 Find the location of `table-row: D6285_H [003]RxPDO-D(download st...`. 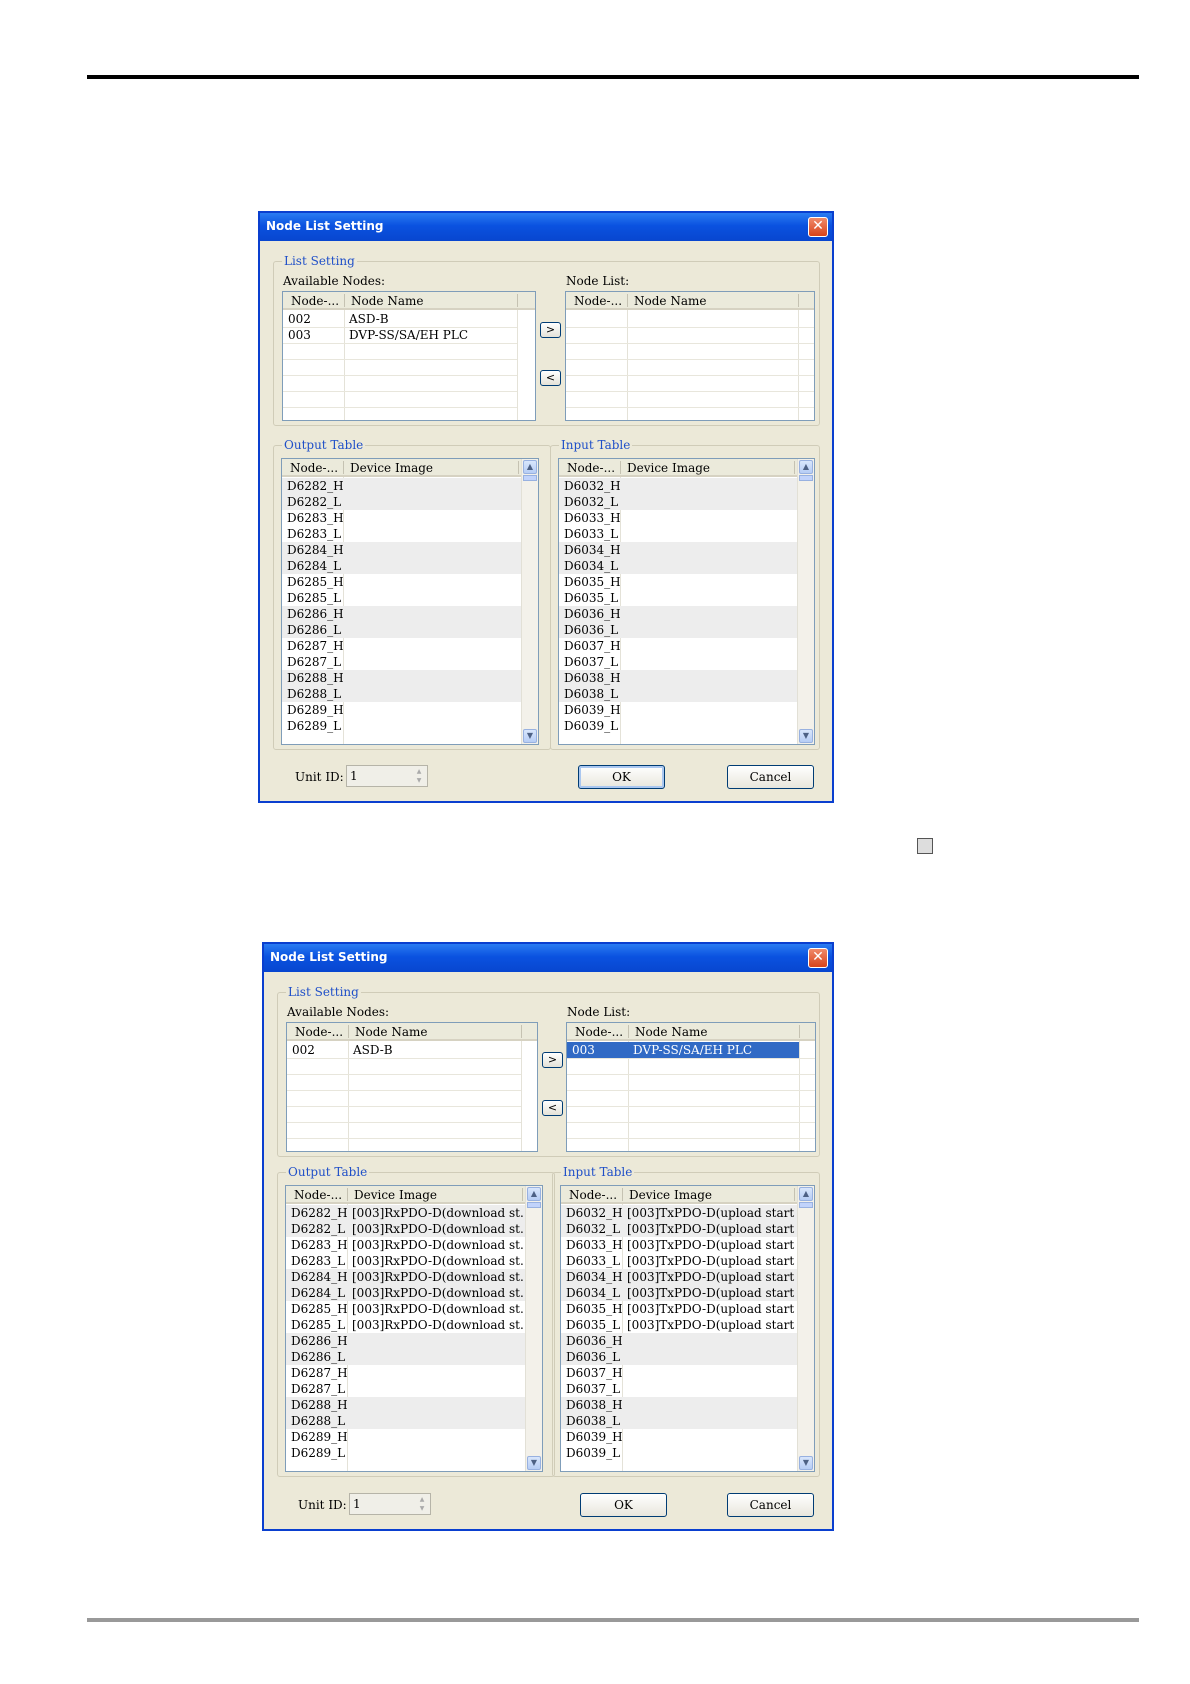

table-row: D6285_H [003]RxPDO-D(download st... is located at coordinates (408, 1309).